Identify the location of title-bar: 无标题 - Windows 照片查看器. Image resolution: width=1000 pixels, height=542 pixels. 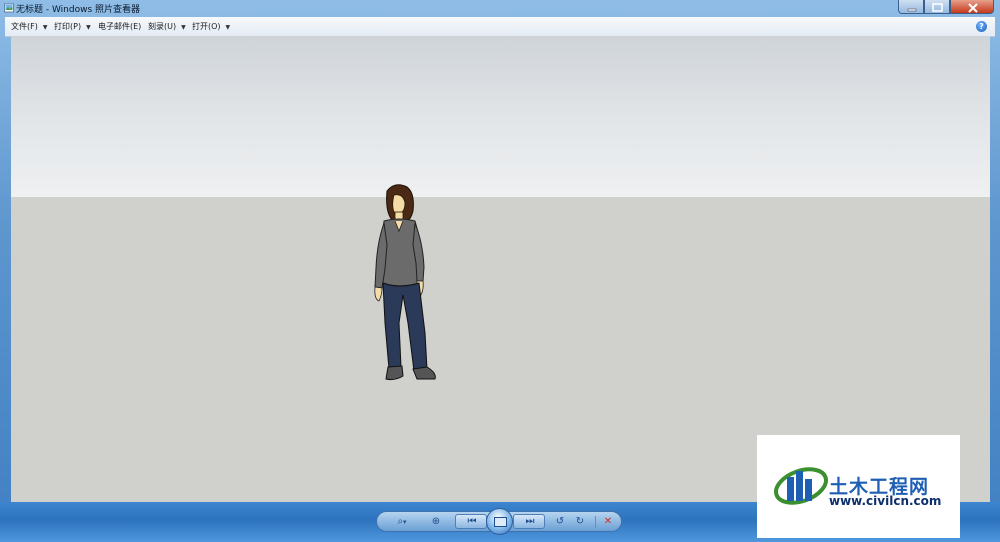
(500, 8).